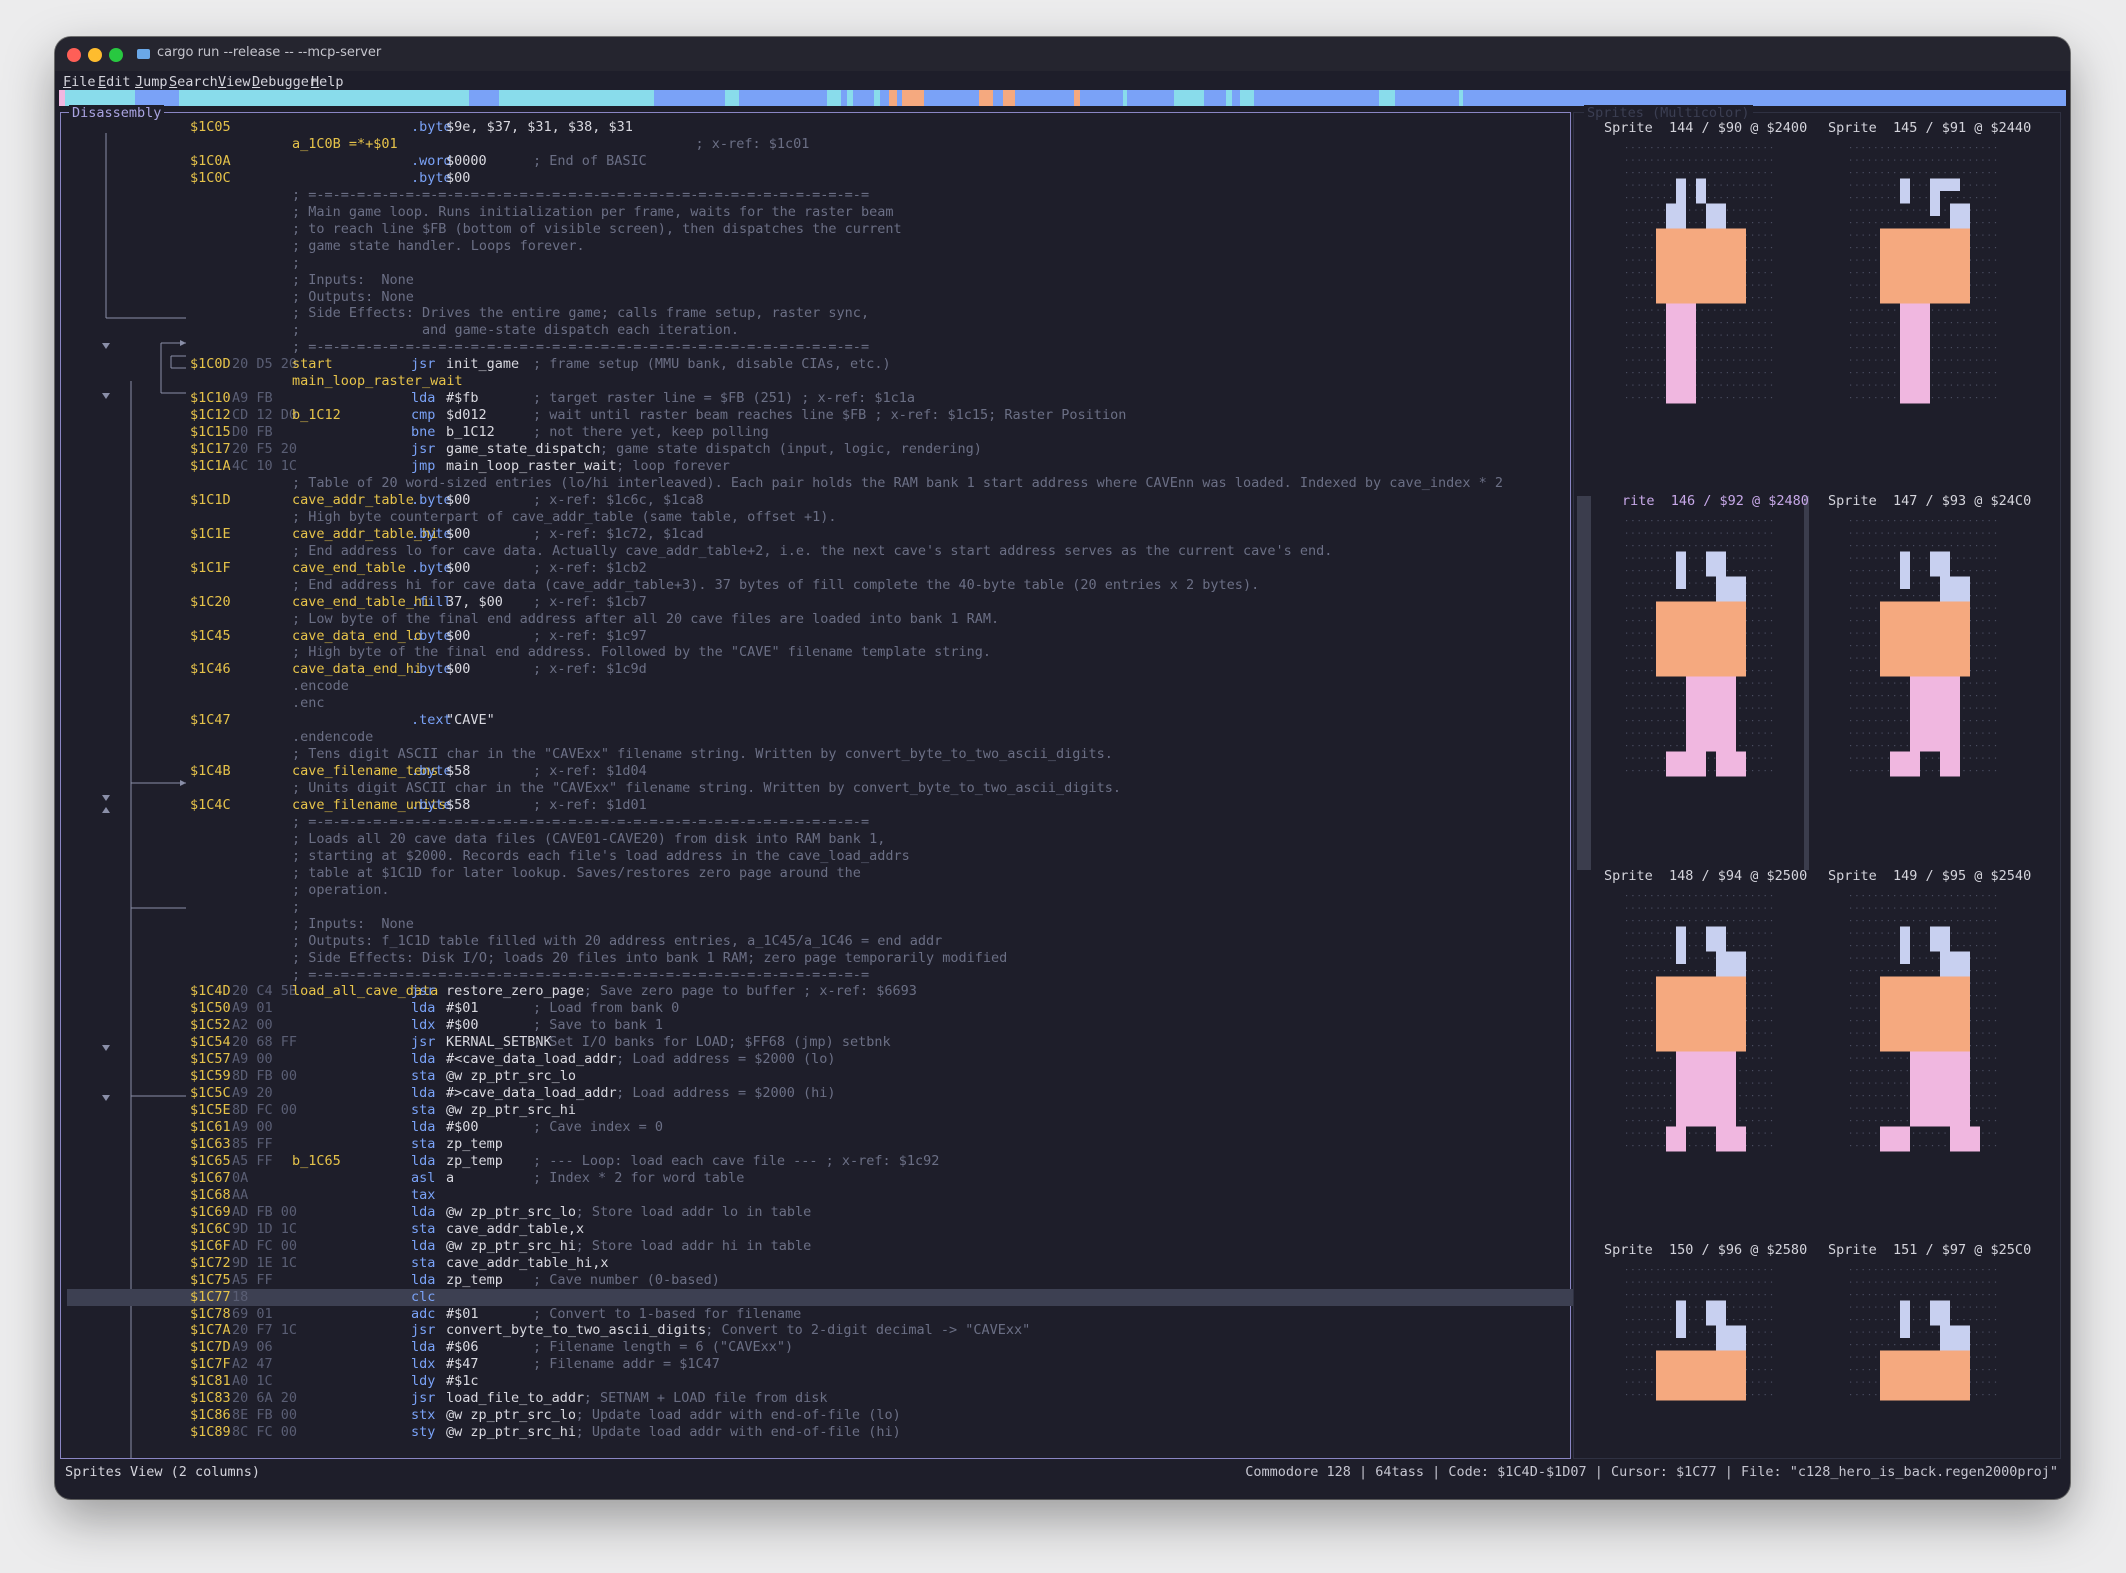 Image resolution: width=2126 pixels, height=1573 pixels. I want to click on sprite-label: rite 146 / $92 @ $2480, so click(1715, 501).